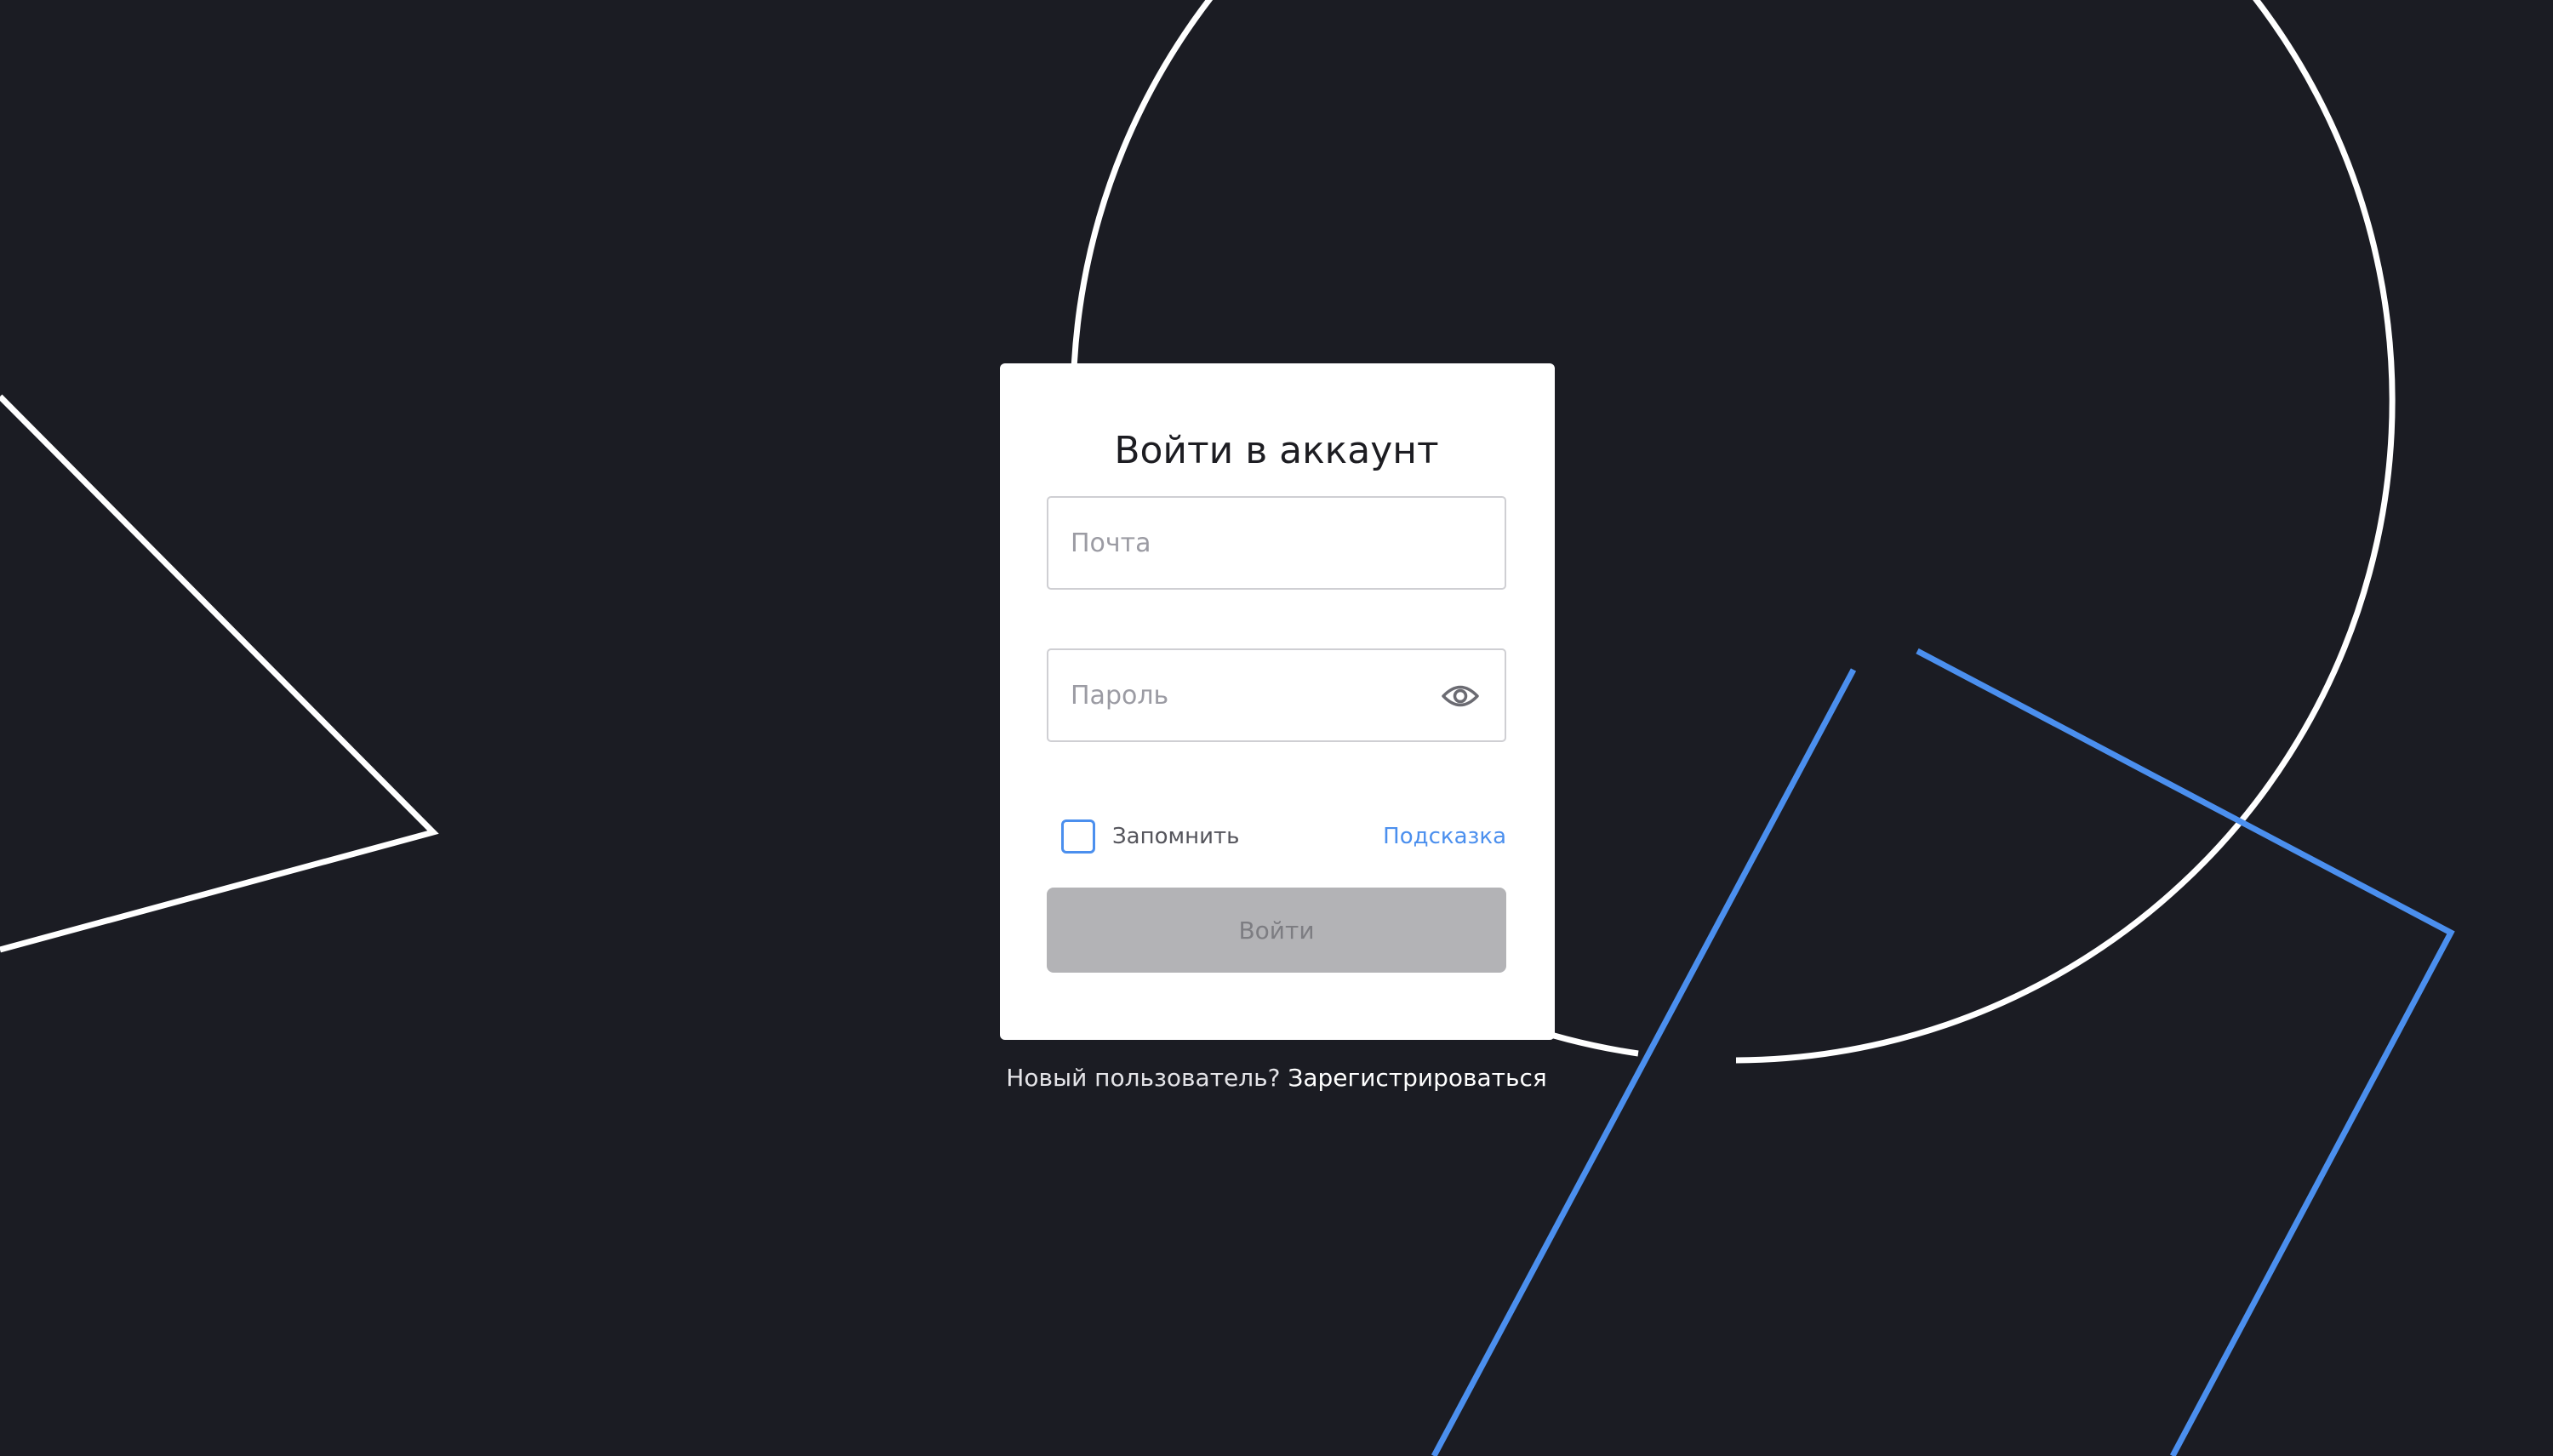 The width and height of the screenshot is (2553, 1456). I want to click on decor-blue-shape, so click(2185, 1052).